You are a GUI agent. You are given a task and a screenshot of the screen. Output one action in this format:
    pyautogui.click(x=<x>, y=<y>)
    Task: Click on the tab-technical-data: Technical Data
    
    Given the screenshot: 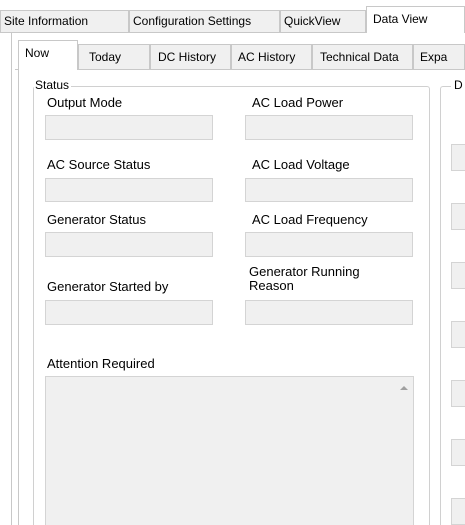 What is the action you would take?
    pyautogui.click(x=362, y=57)
    